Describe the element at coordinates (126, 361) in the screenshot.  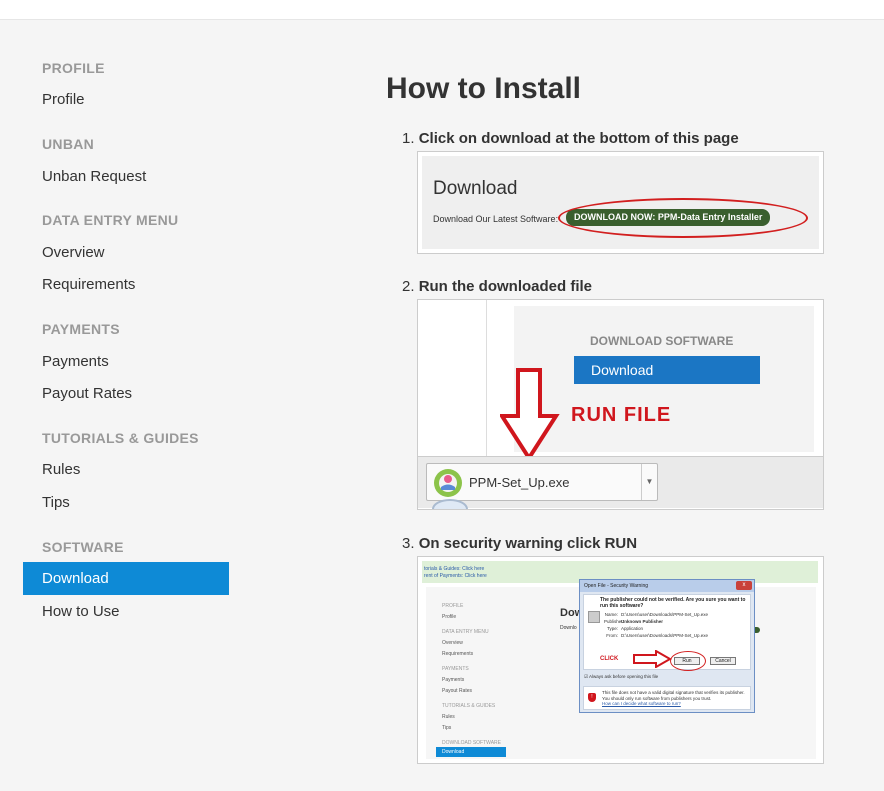
I see `sidebar-item-payments: Payments` at that location.